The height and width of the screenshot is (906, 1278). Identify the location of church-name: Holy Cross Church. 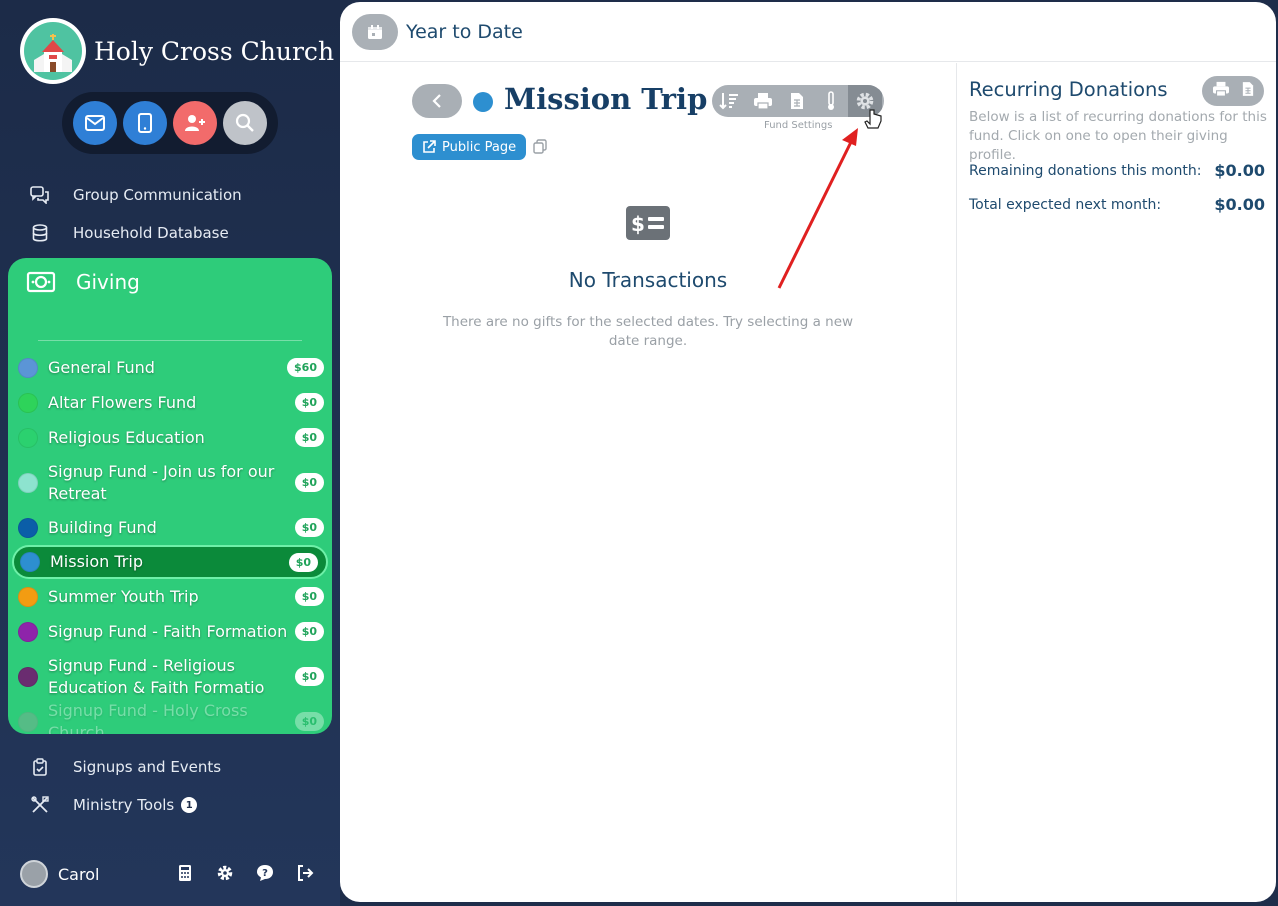
(214, 51).